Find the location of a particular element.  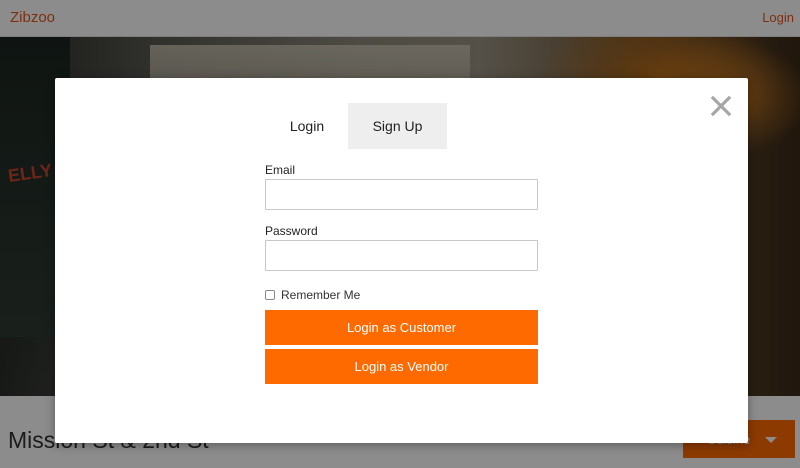

password-group: Password is located at coordinates (401, 247).